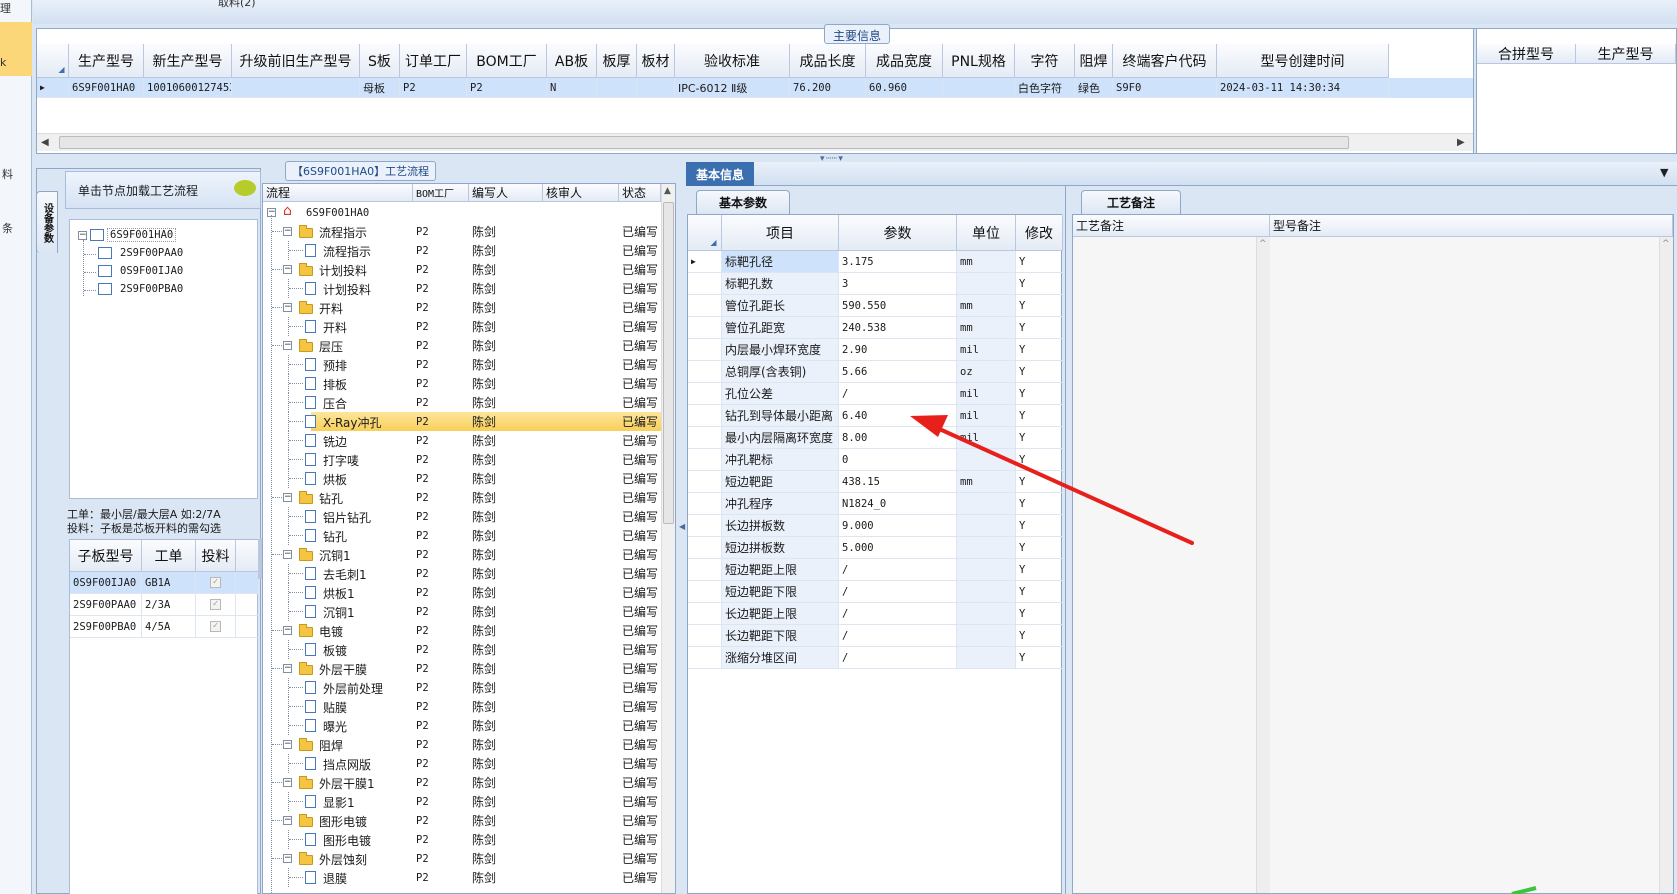 The width and height of the screenshot is (1677, 894). I want to click on basic-params-row: ▶ 标靶孔径 3.175 mm Y, so click(875, 262).